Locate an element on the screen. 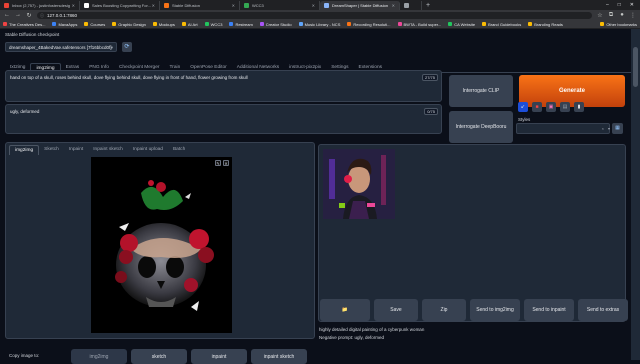  copy-to-inpaint-button: inpaint is located at coordinates (219, 356).